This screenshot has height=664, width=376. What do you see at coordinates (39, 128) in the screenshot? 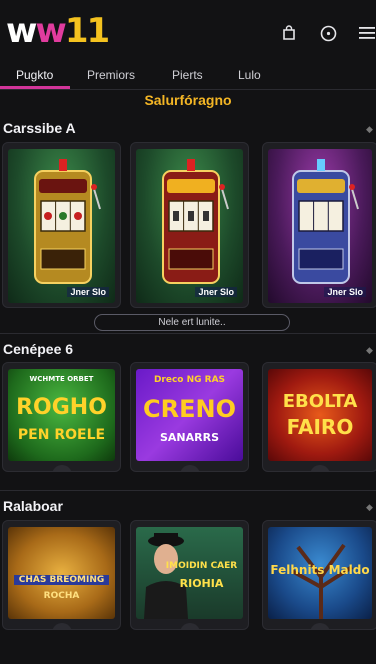
I see `section-title-1: Carssibe A` at bounding box center [39, 128].